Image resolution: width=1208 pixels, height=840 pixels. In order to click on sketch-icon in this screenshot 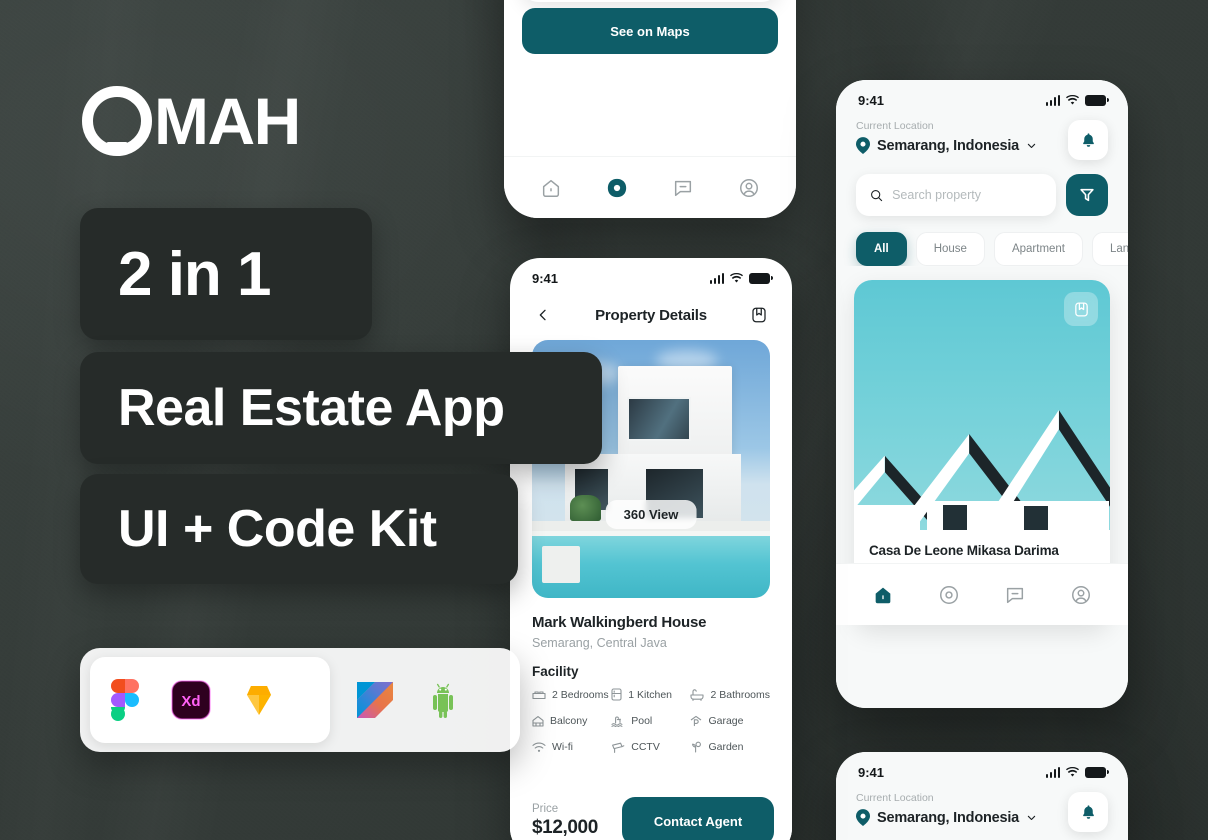, I will do `click(259, 700)`.